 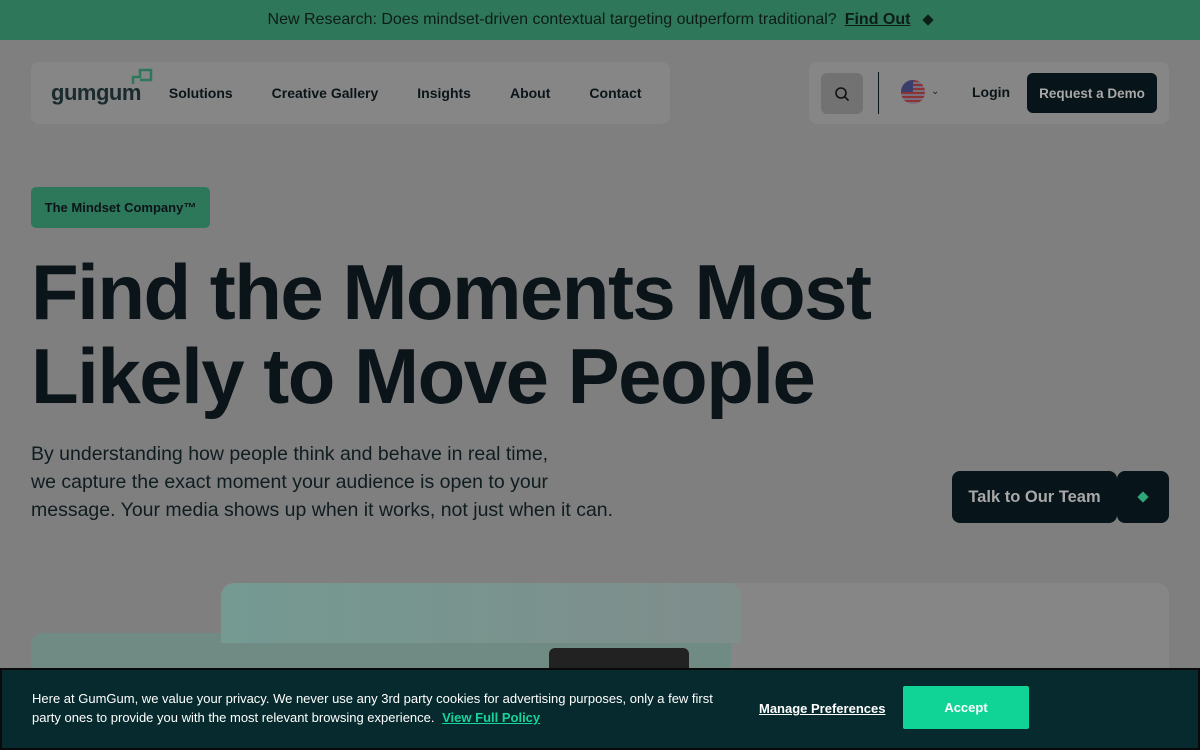 What do you see at coordinates (878, 93) in the screenshot?
I see `divider` at bounding box center [878, 93].